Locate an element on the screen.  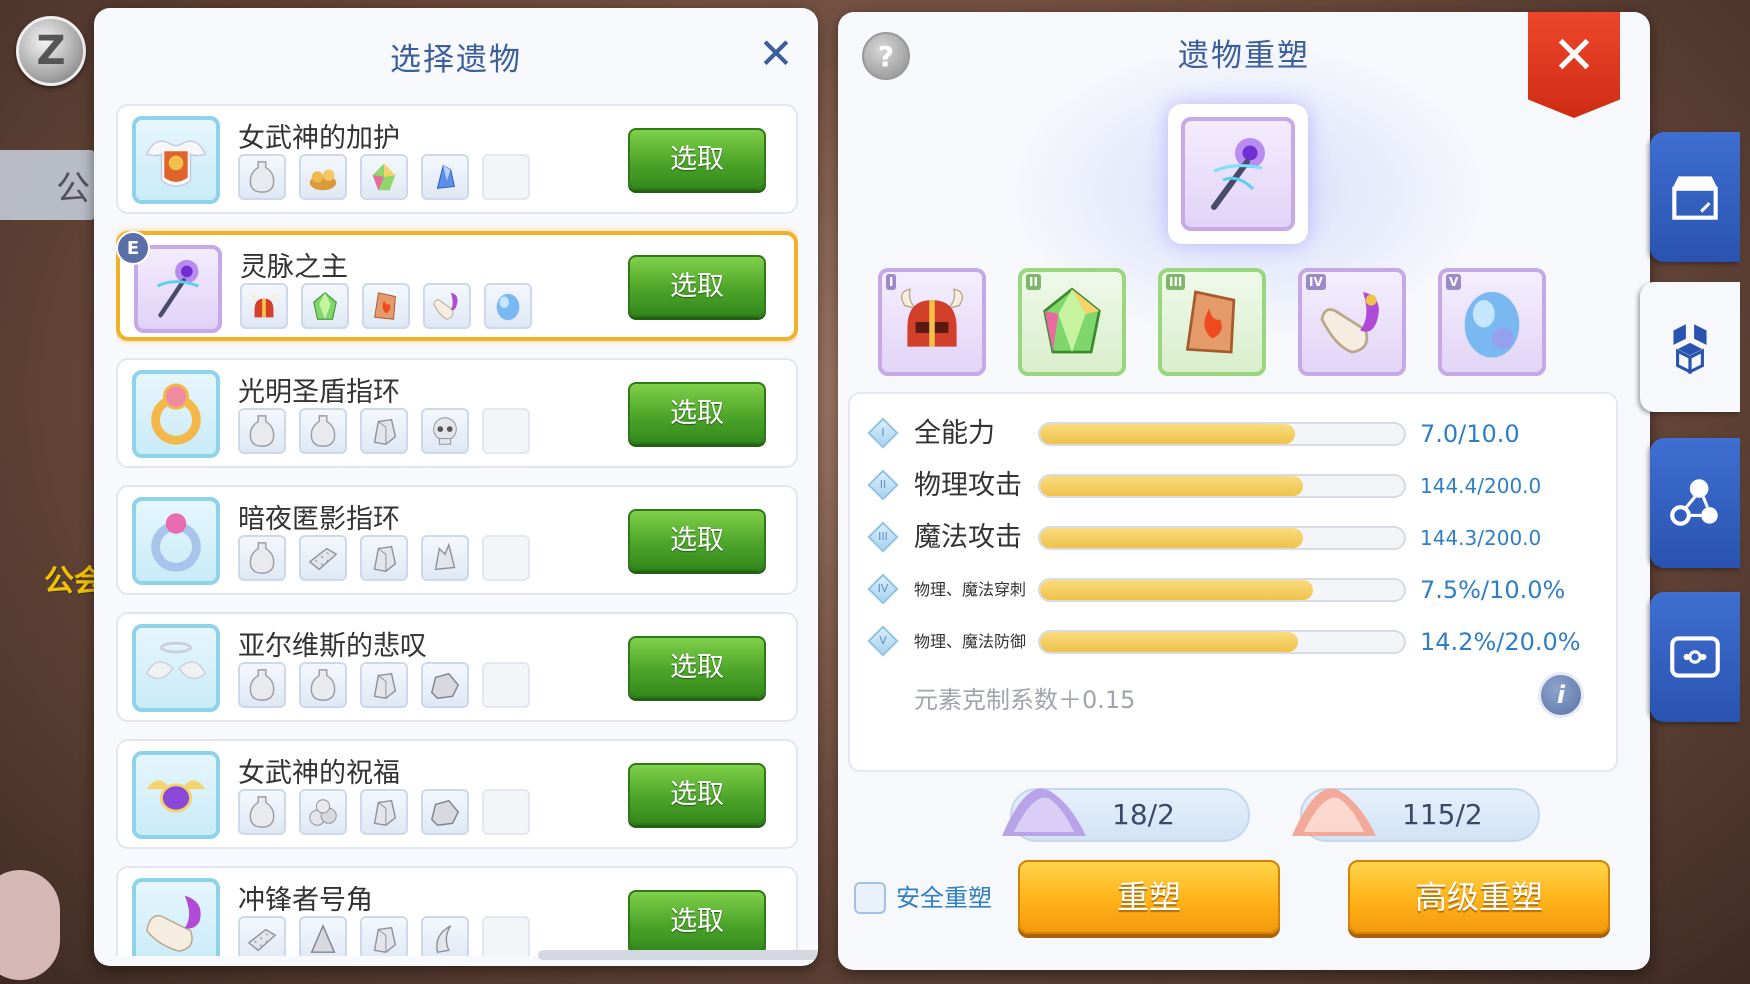
stat-value: 7.0/10.0 is located at coordinates (1470, 434).